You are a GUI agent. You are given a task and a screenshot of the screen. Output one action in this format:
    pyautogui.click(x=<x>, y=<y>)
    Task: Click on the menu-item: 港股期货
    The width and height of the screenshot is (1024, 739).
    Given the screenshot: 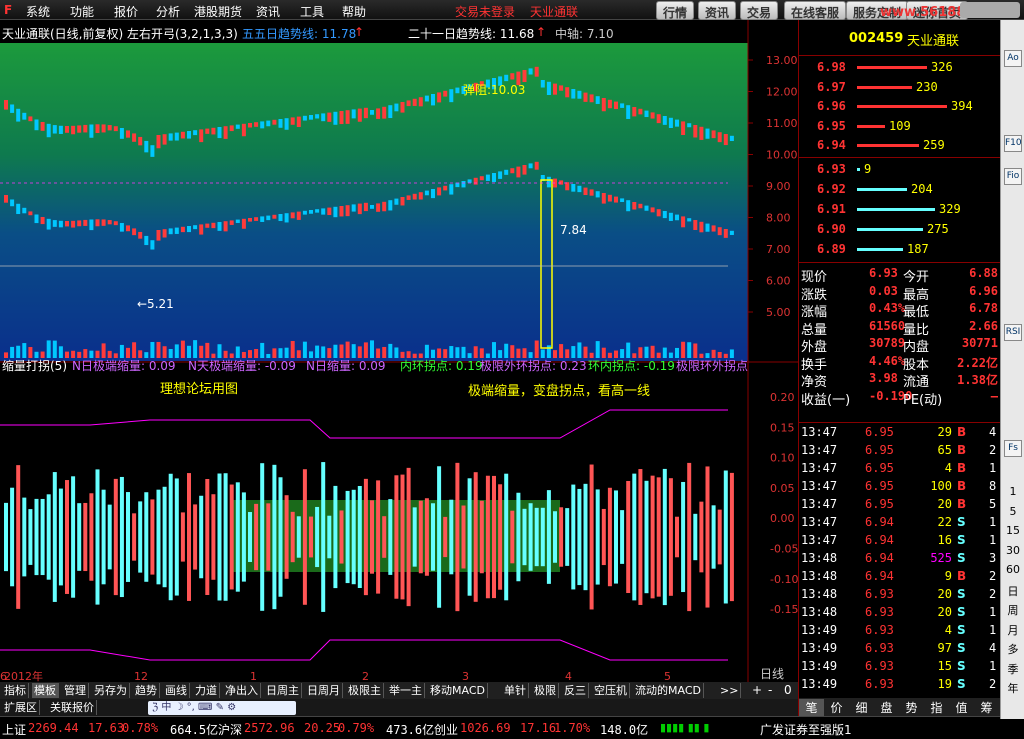 What is the action you would take?
    pyautogui.click(x=218, y=11)
    